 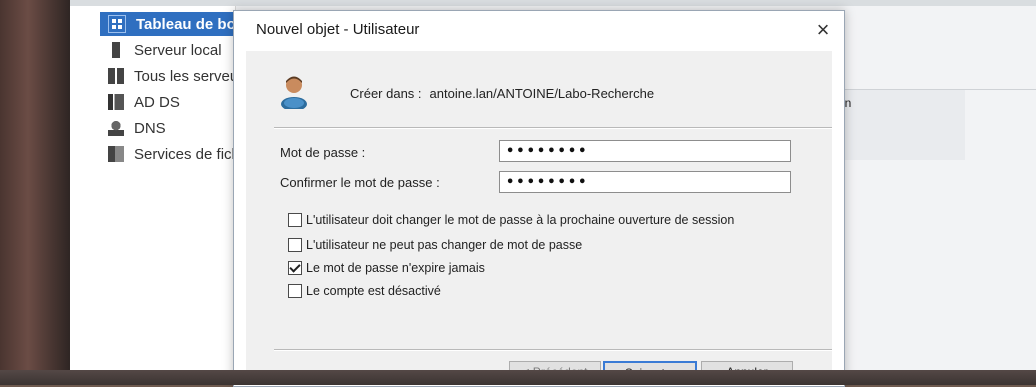 What do you see at coordinates (117, 24) in the screenshot?
I see `dashboard-icon` at bounding box center [117, 24].